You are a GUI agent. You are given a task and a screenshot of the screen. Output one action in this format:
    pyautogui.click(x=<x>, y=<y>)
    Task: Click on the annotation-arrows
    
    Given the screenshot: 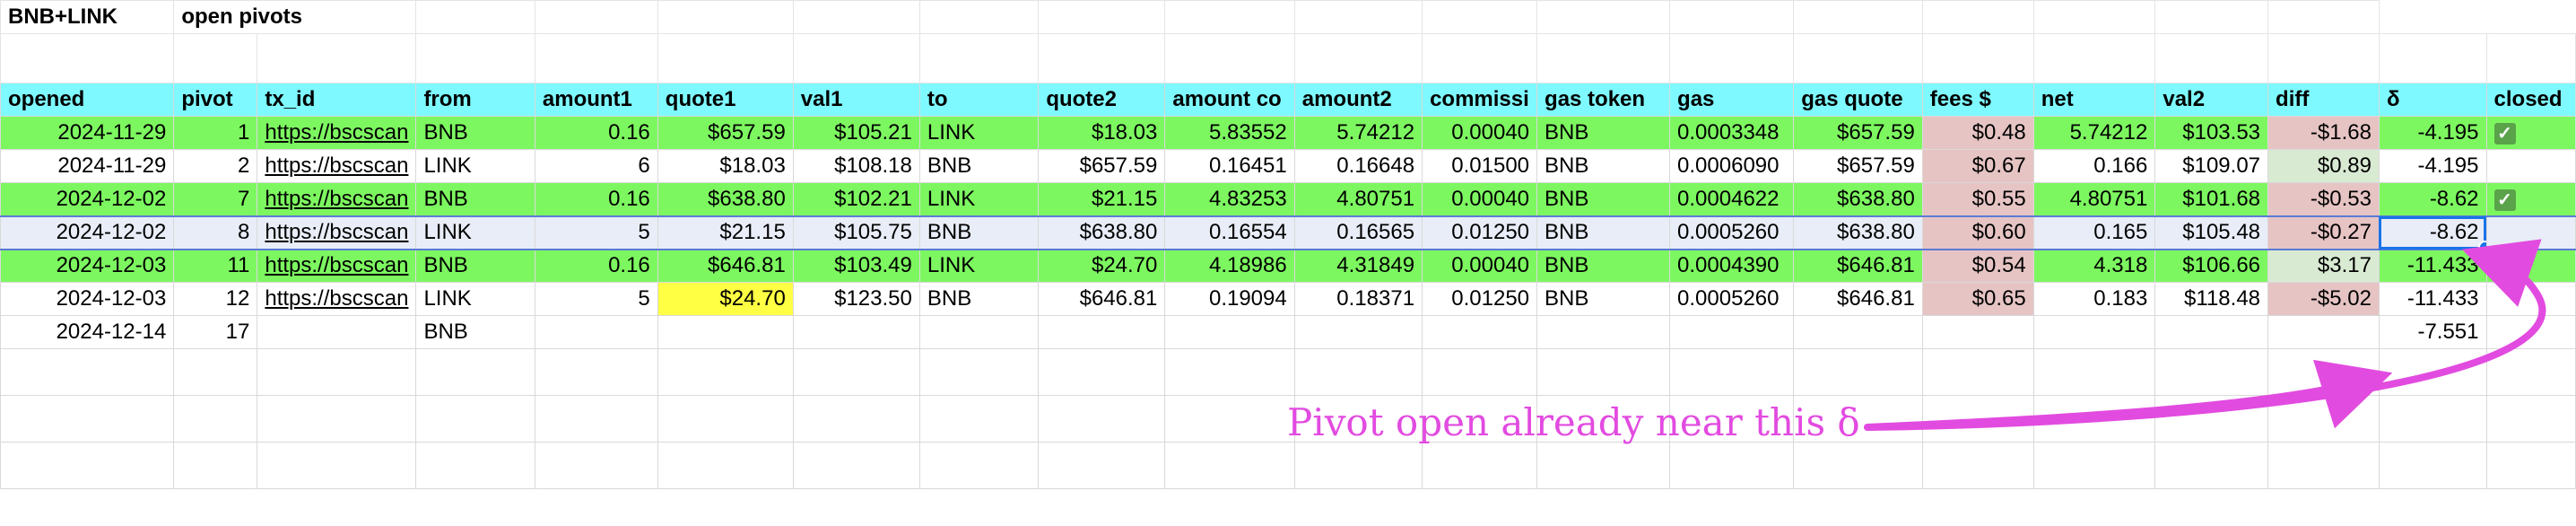 What is the action you would take?
    pyautogui.click(x=2205, y=335)
    